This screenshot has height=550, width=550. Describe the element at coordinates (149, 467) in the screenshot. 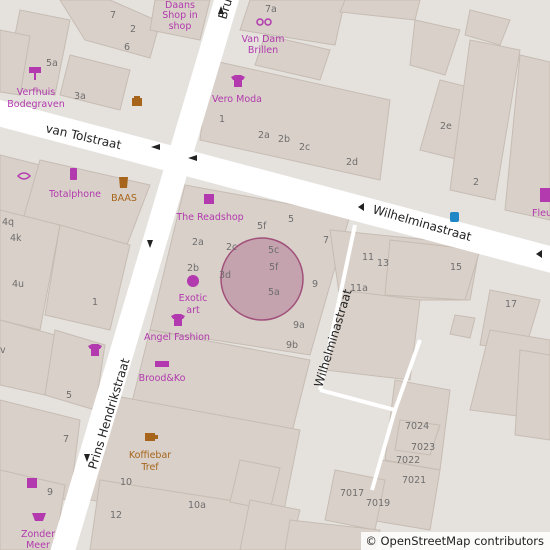

I see `poi-label-koffiebar: Tref` at that location.